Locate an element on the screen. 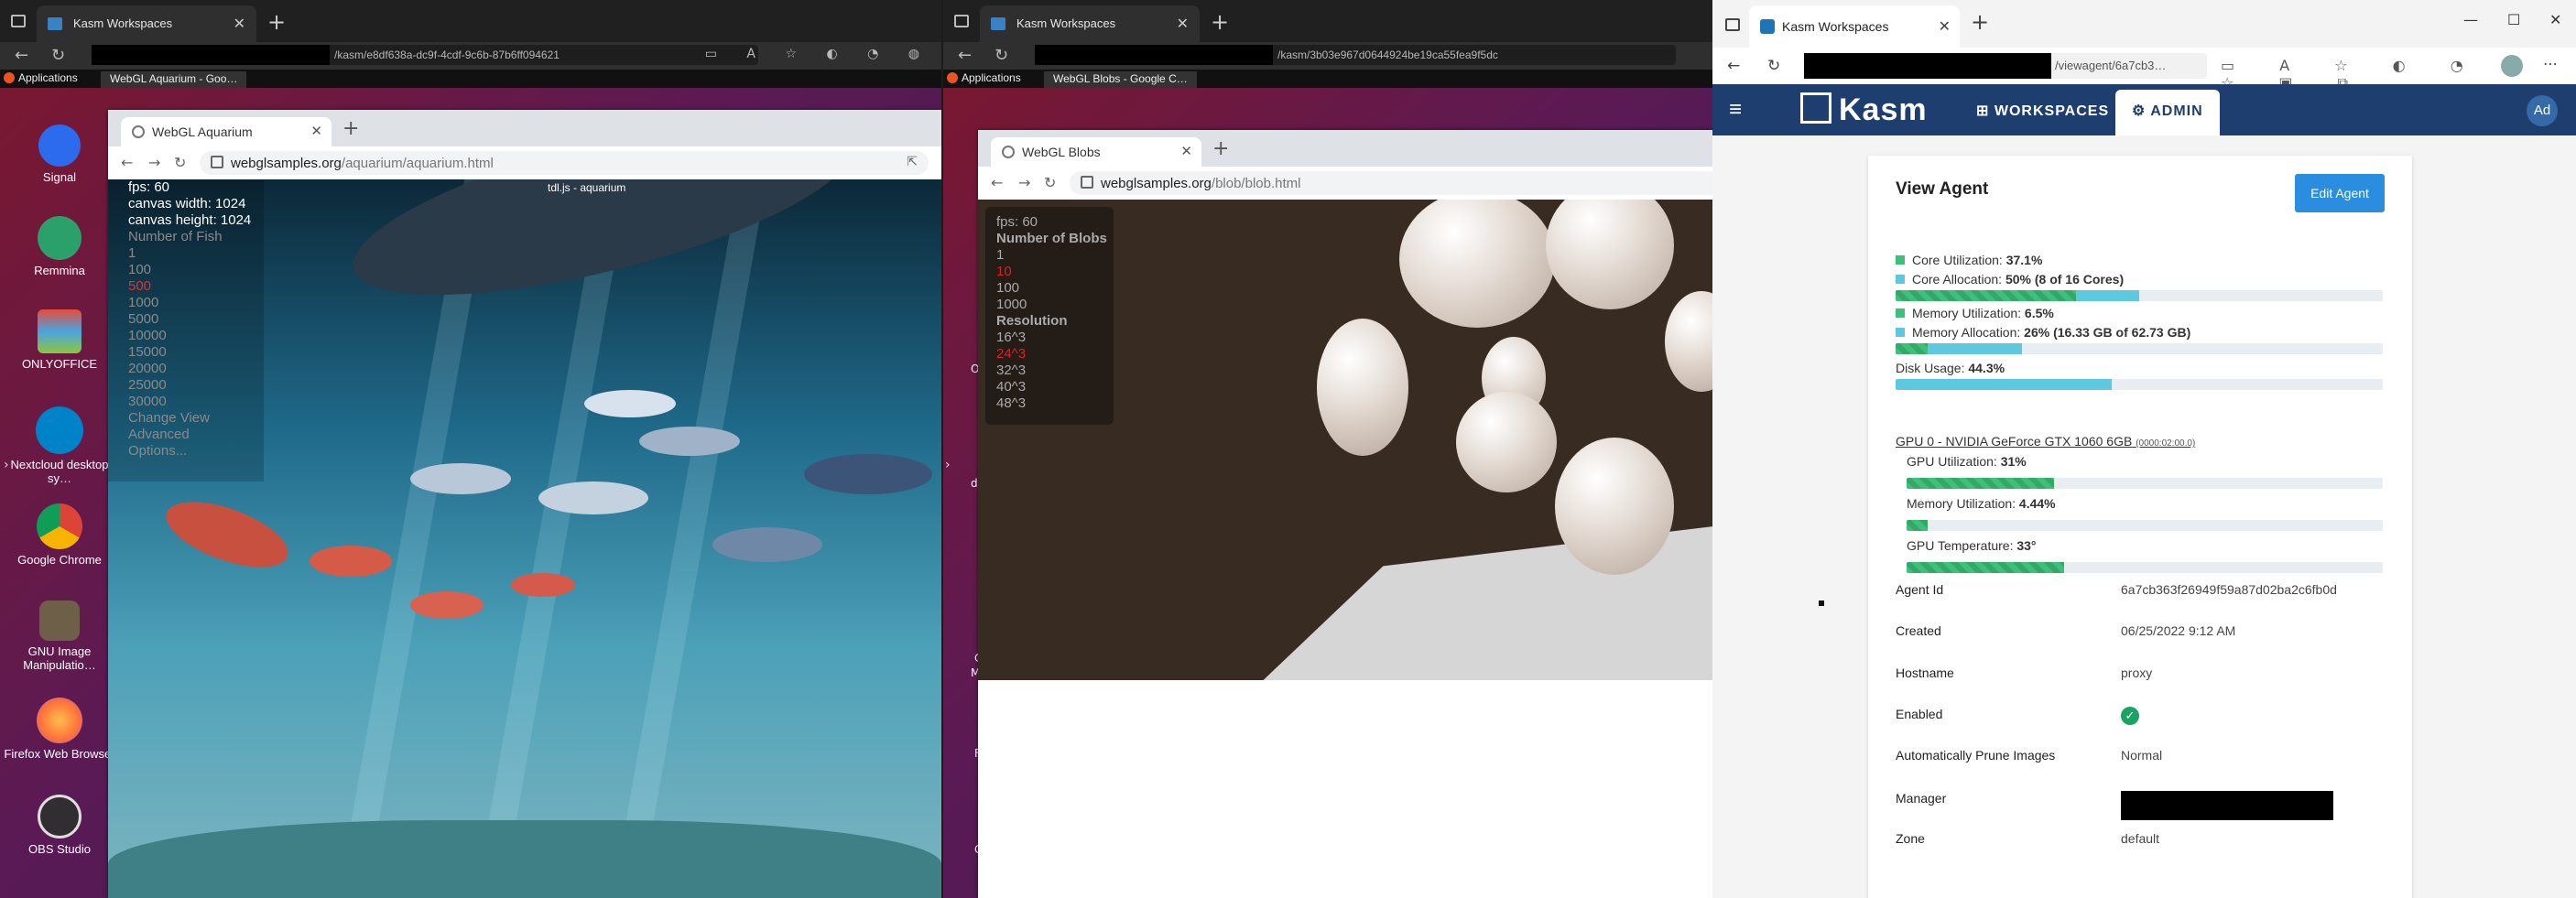  resolution-option-selected: 24^3 is located at coordinates (1049, 354).